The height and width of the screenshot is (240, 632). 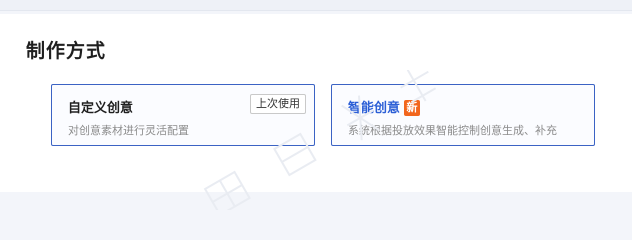 What do you see at coordinates (412, 108) in the screenshot?
I see `new-badge: 新` at bounding box center [412, 108].